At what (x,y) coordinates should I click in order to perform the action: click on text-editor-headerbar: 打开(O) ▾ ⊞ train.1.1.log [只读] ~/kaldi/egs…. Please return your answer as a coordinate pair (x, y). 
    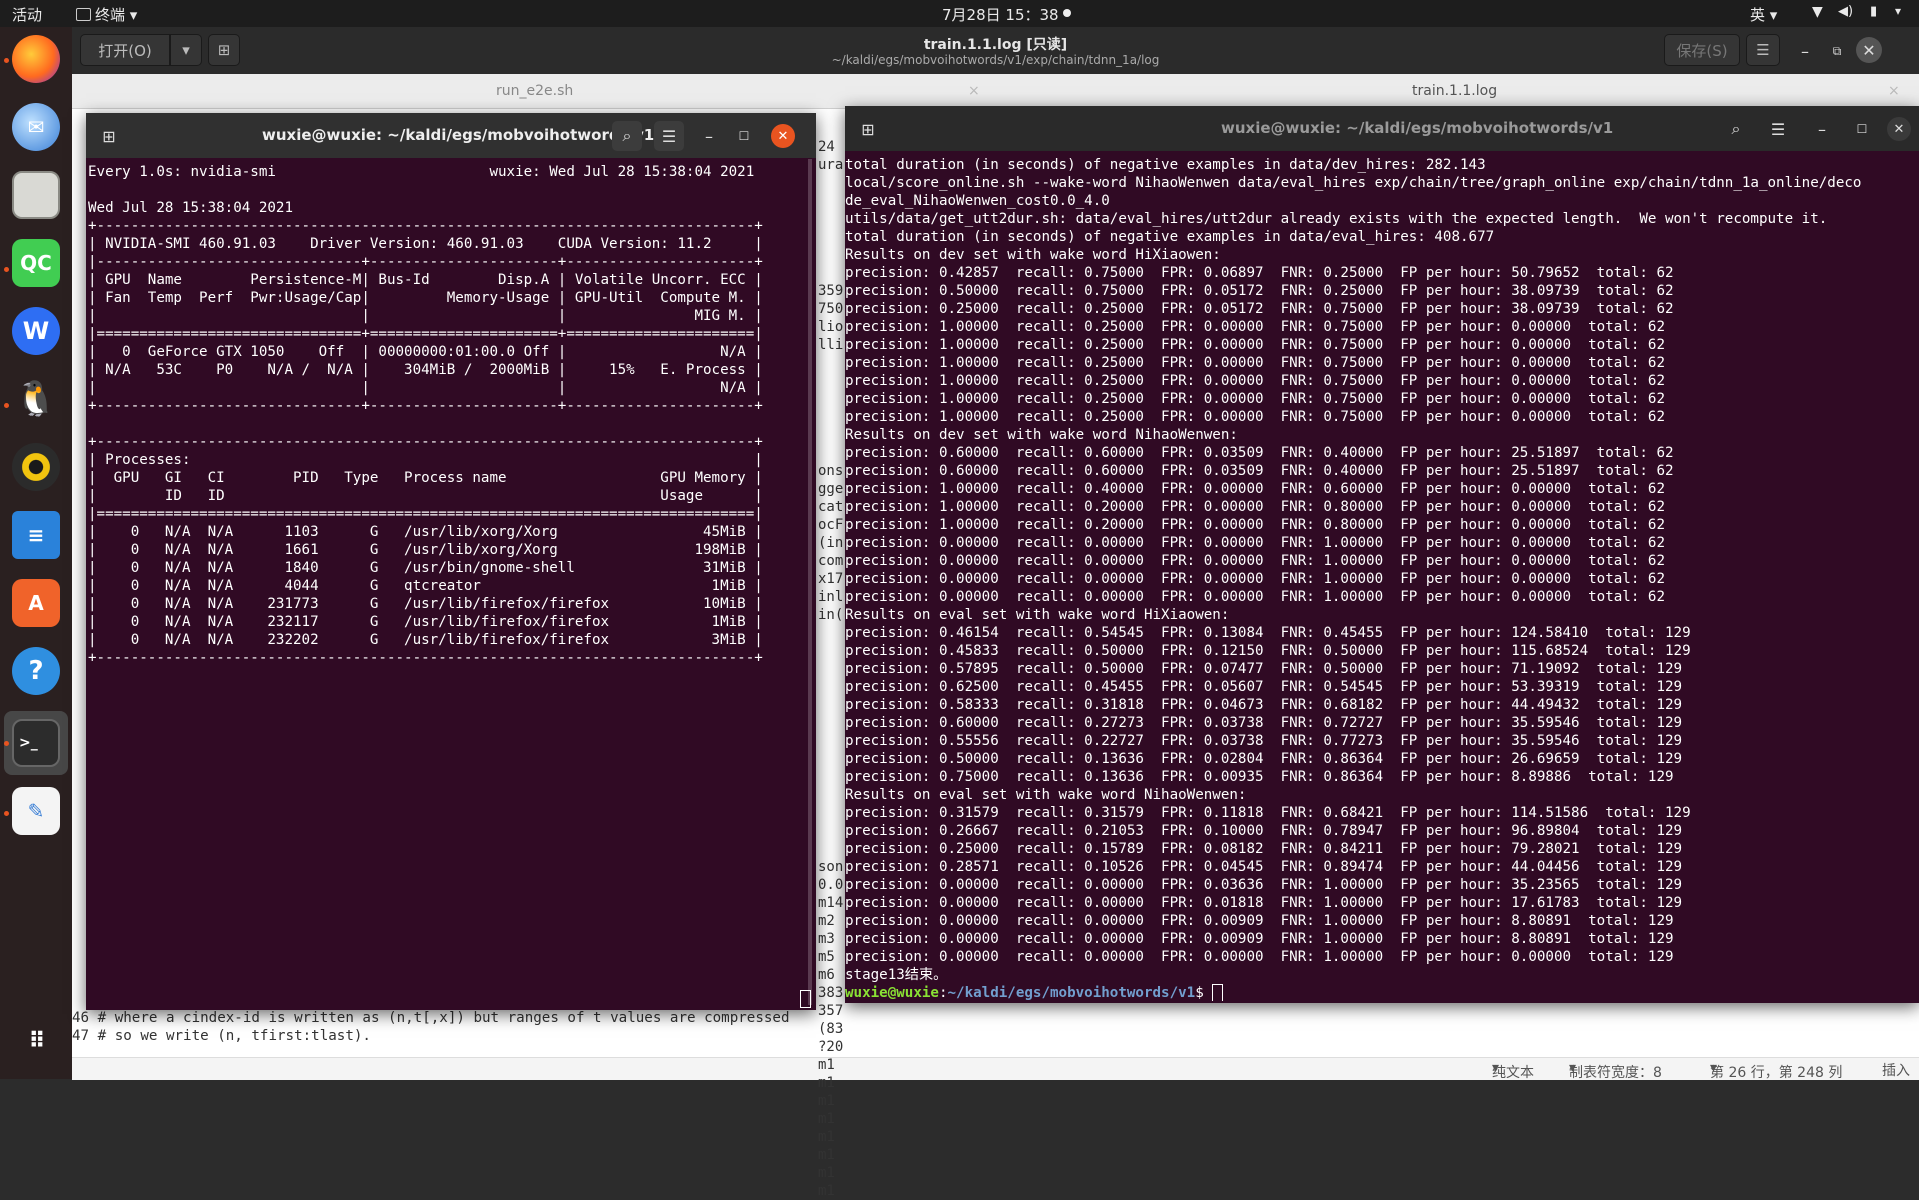
    Looking at the image, I should click on (995, 50).